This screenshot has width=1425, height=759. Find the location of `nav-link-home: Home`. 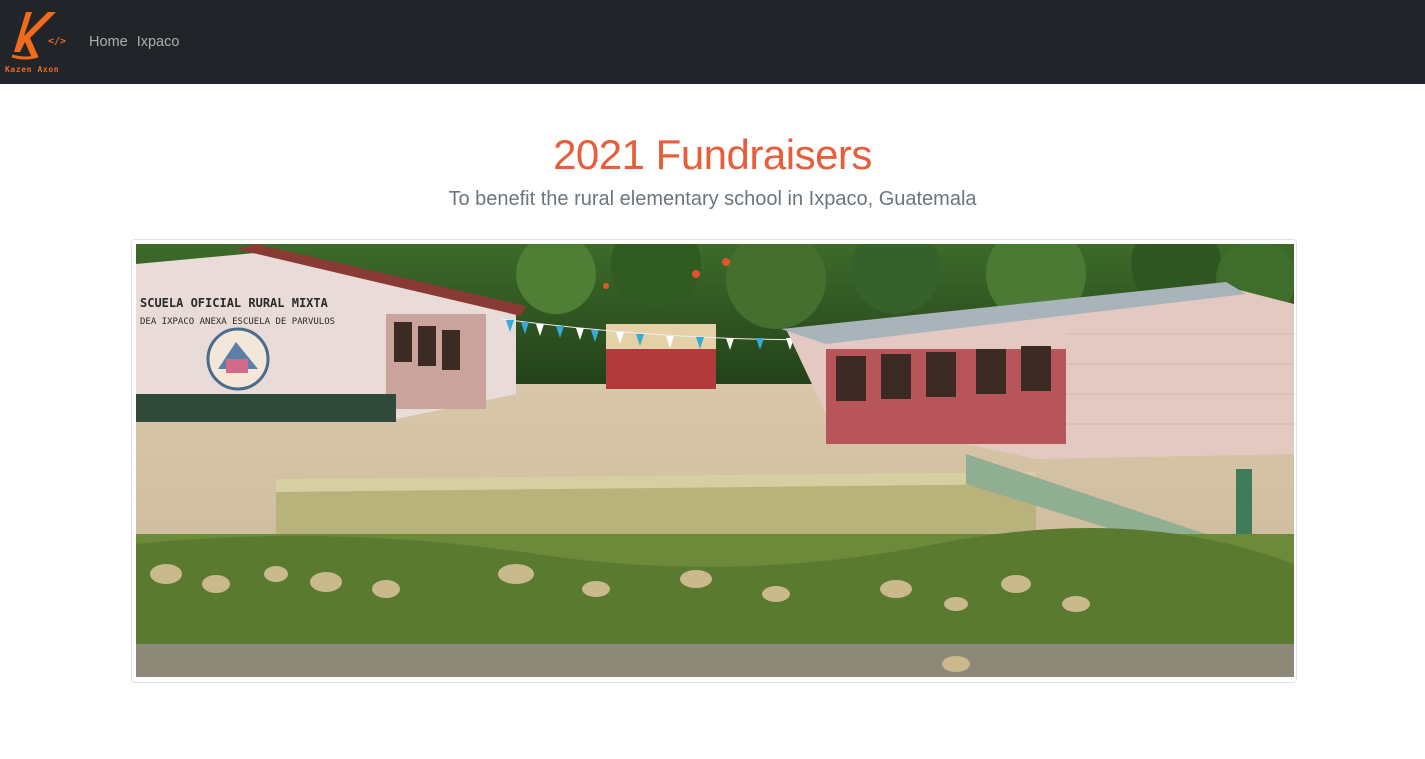

nav-link-home: Home is located at coordinates (108, 42).